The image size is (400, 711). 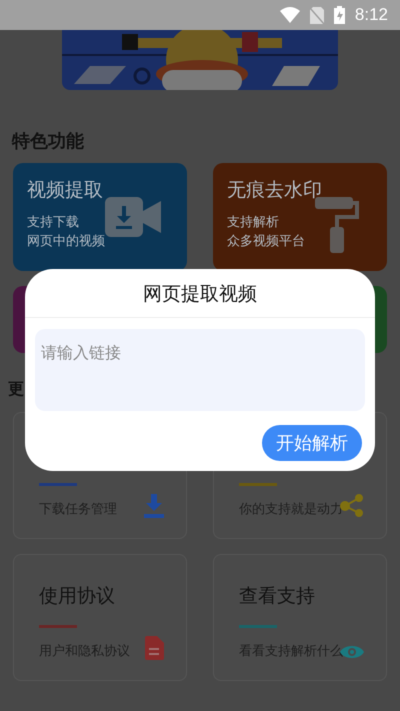 What do you see at coordinates (154, 506) in the screenshot?
I see `download-icon` at bounding box center [154, 506].